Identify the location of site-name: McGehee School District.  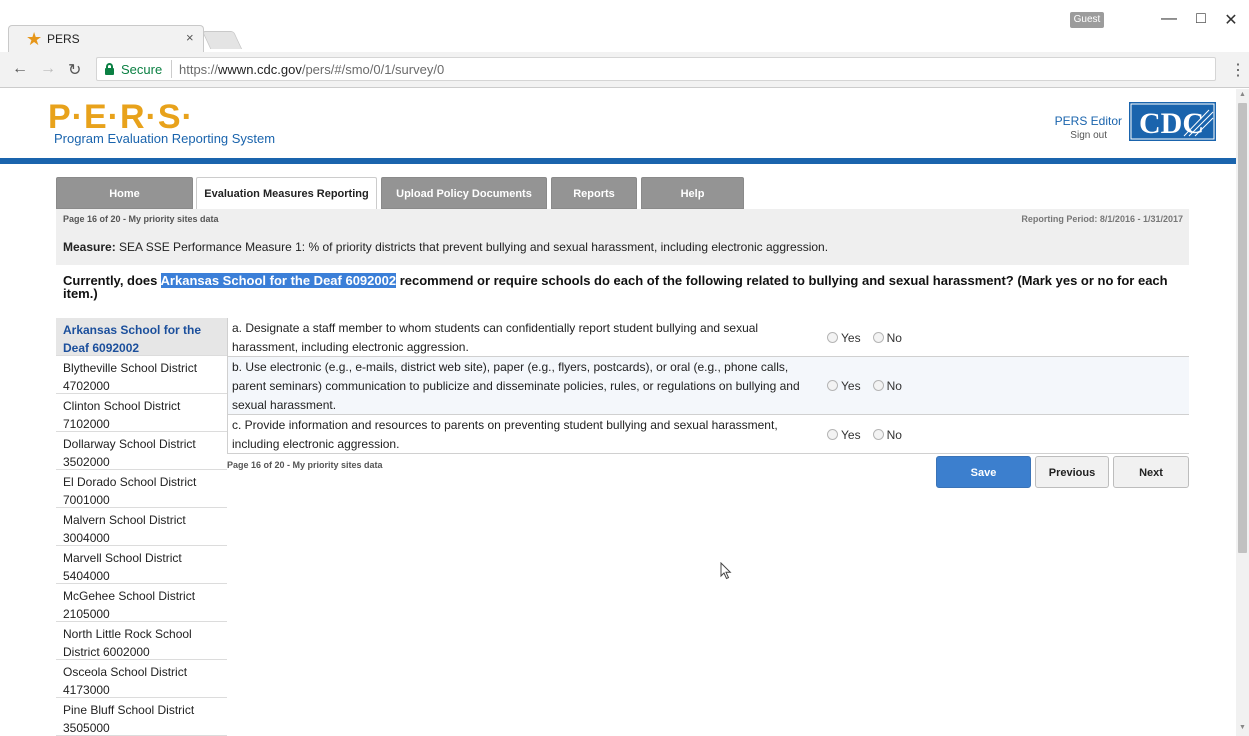
(129, 596).